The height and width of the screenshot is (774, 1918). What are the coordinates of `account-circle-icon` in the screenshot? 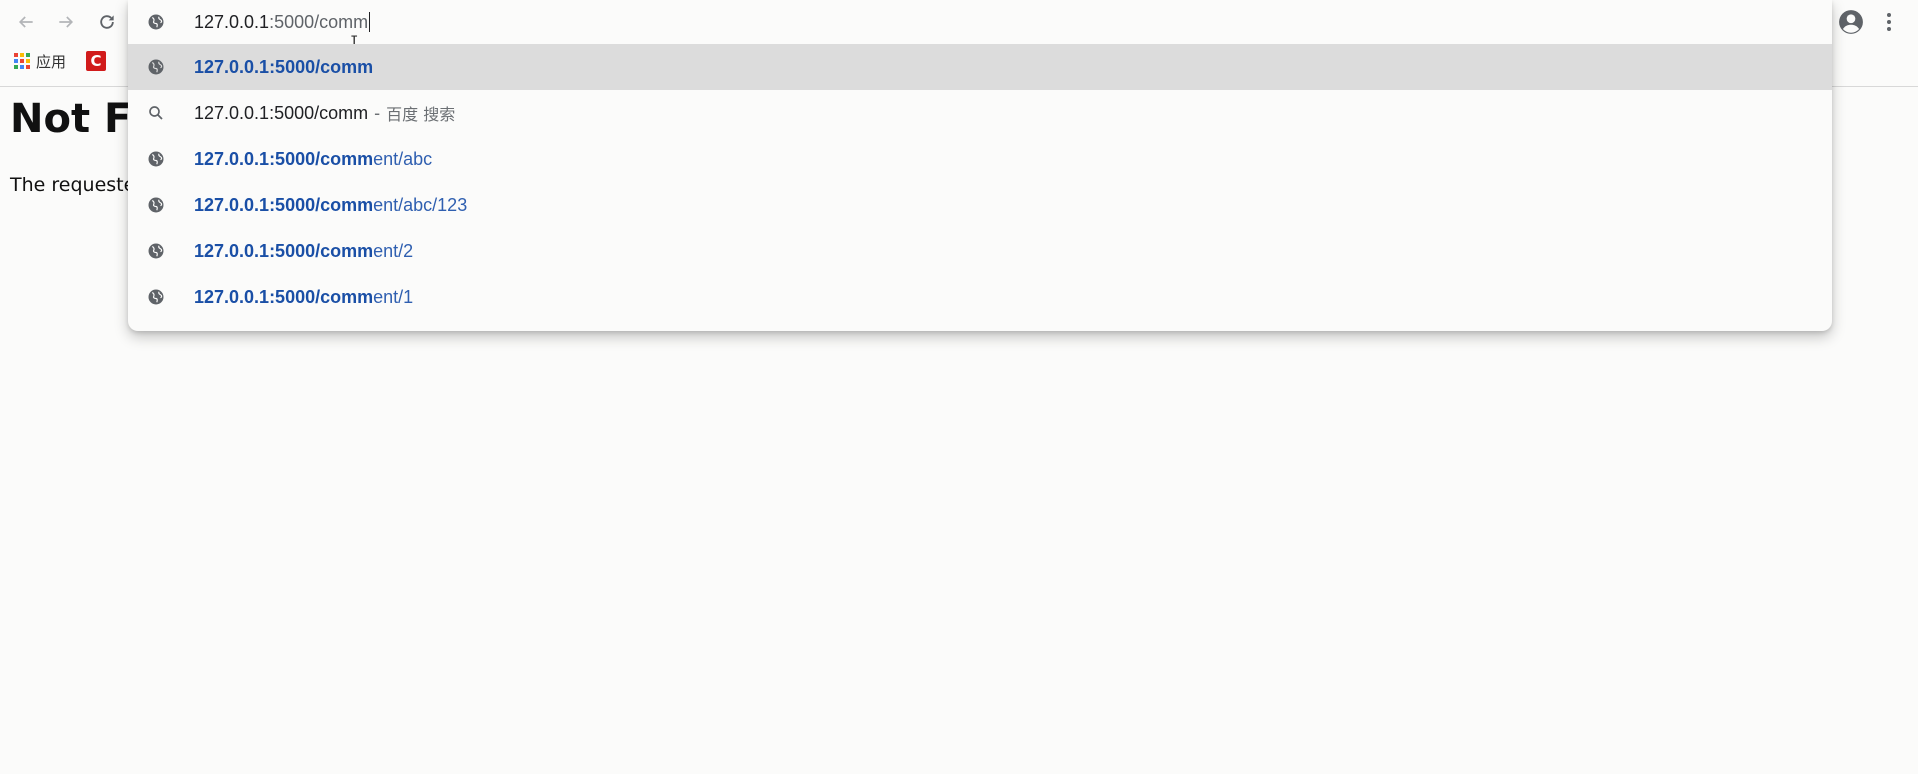 It's located at (1851, 22).